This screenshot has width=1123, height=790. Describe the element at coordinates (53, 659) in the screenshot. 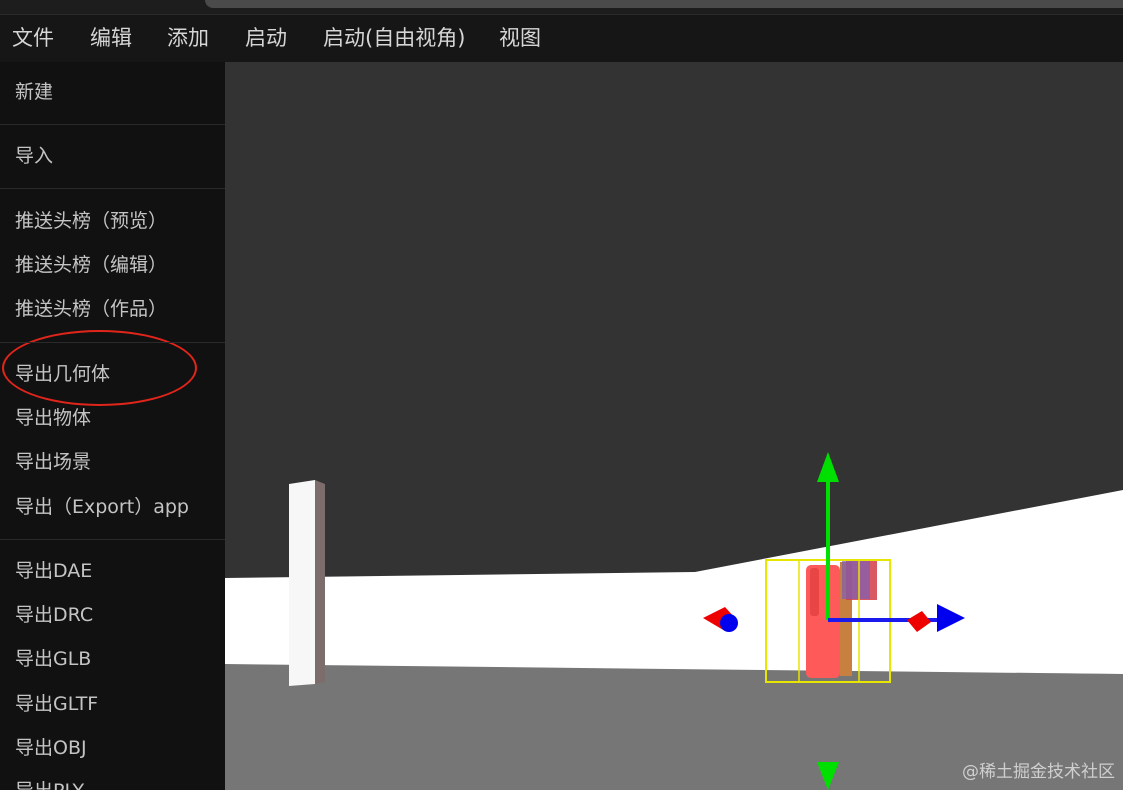

I see `menu-item-export-glb: 导出GLB` at that location.